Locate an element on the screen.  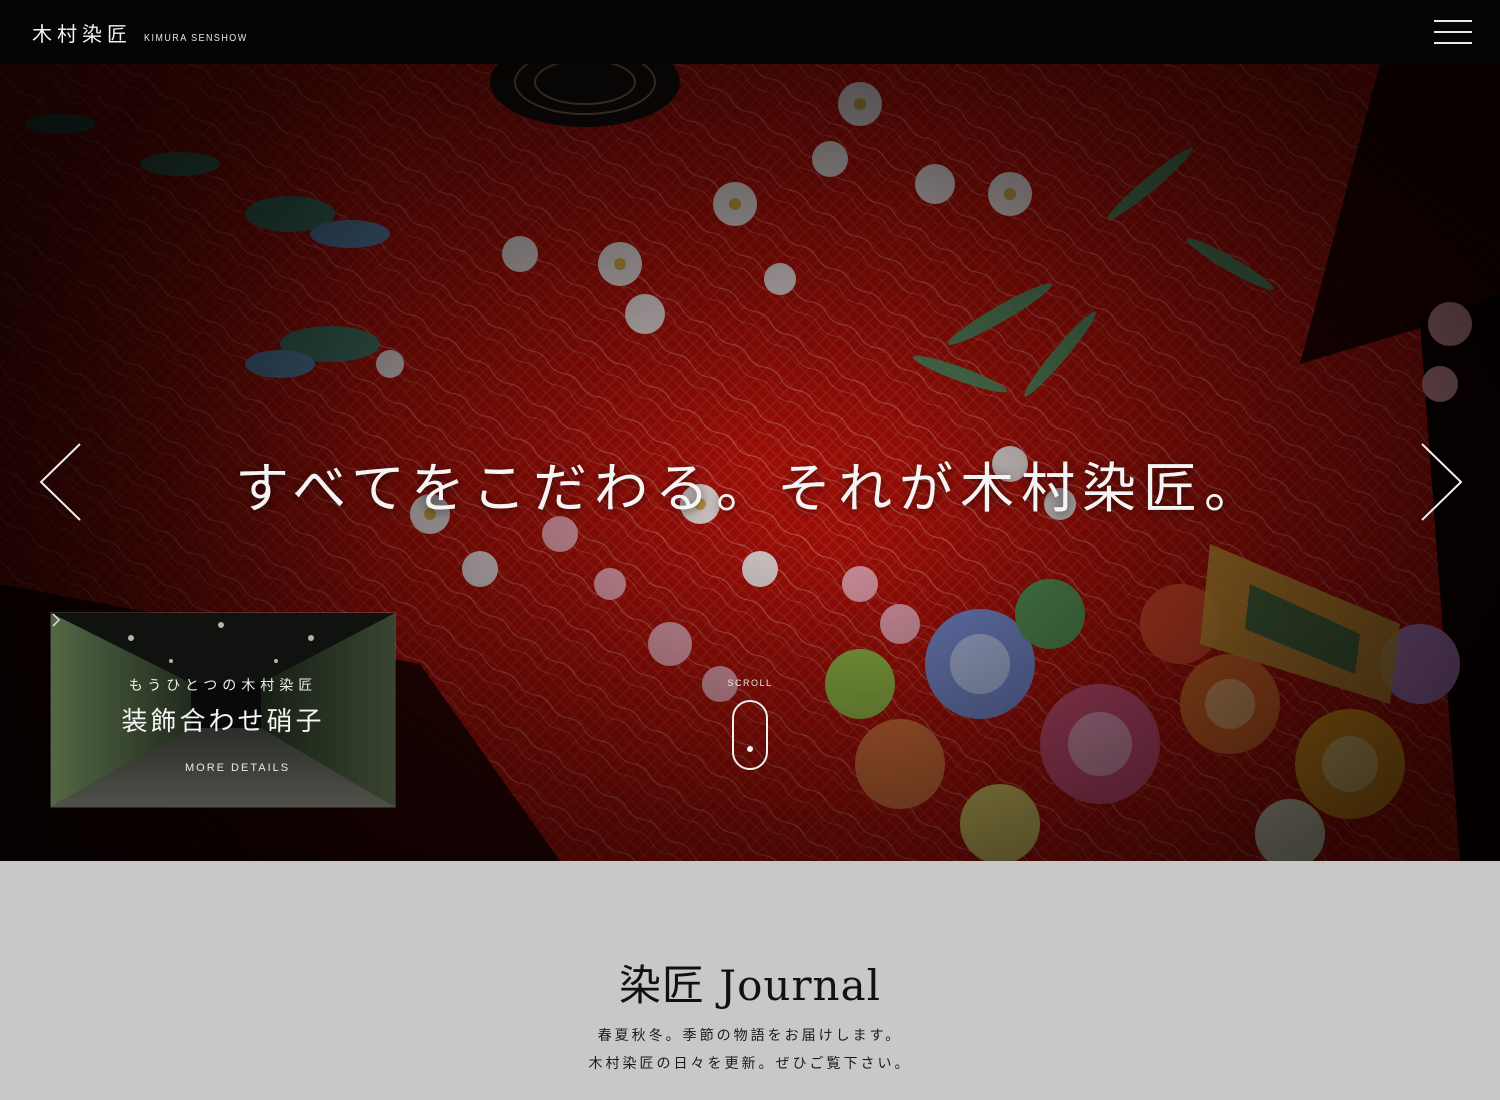
logo: 木村染匠 is located at coordinates (82, 32).